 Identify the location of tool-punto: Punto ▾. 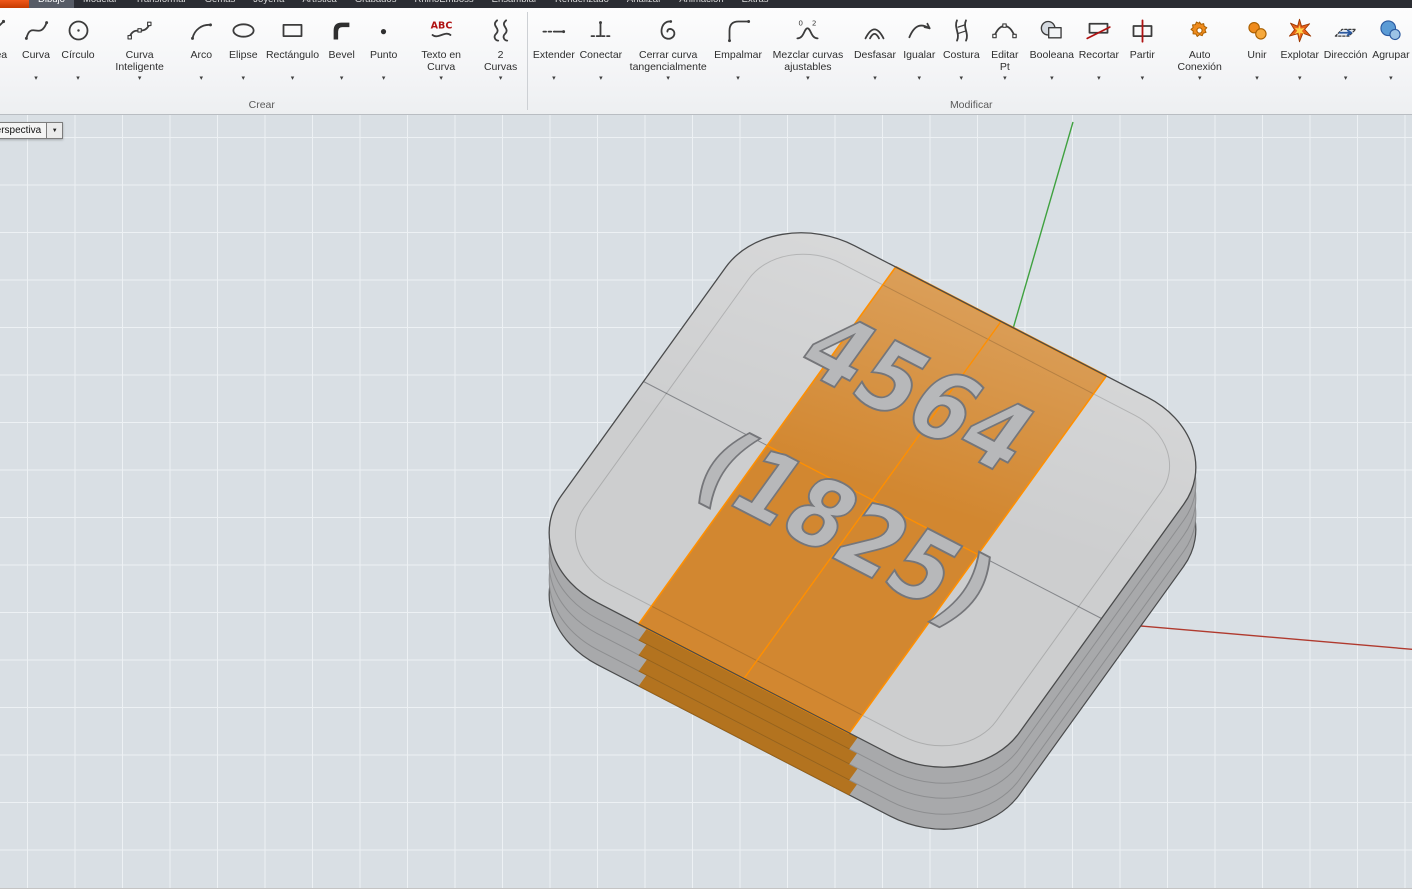
(384, 48).